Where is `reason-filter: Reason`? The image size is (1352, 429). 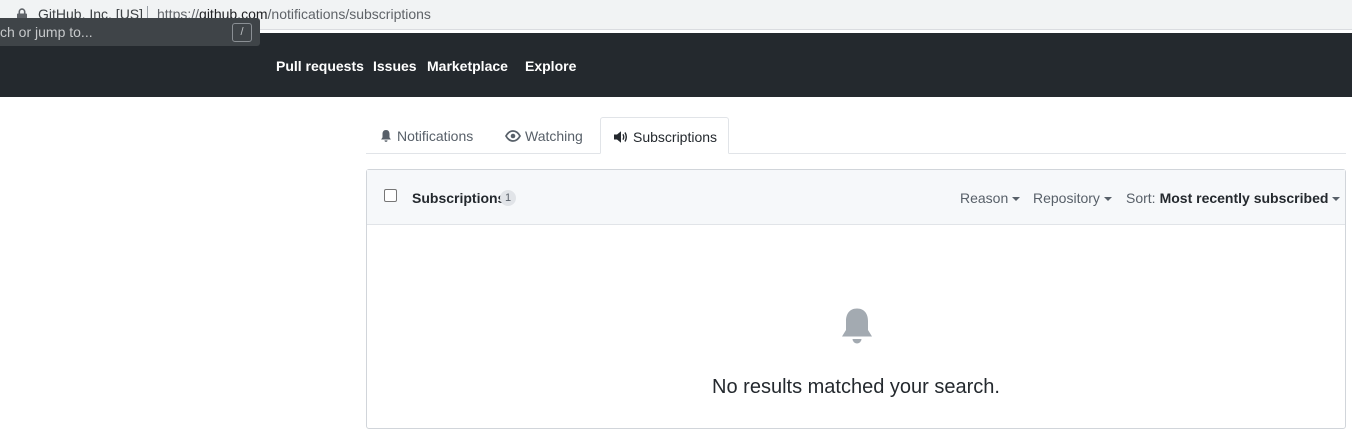 reason-filter: Reason is located at coordinates (990, 198).